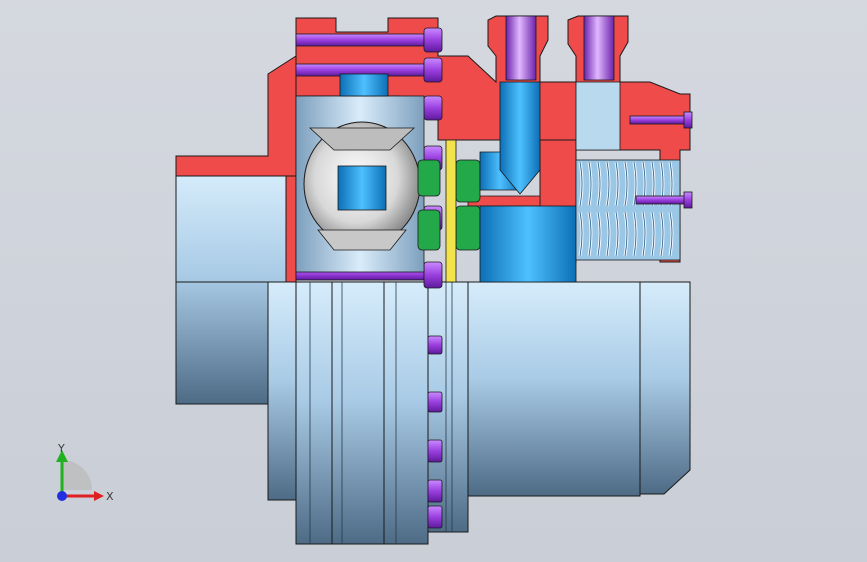 The width and height of the screenshot is (867, 562). What do you see at coordinates (61, 448) in the screenshot?
I see `y-axis-label: Y` at bounding box center [61, 448].